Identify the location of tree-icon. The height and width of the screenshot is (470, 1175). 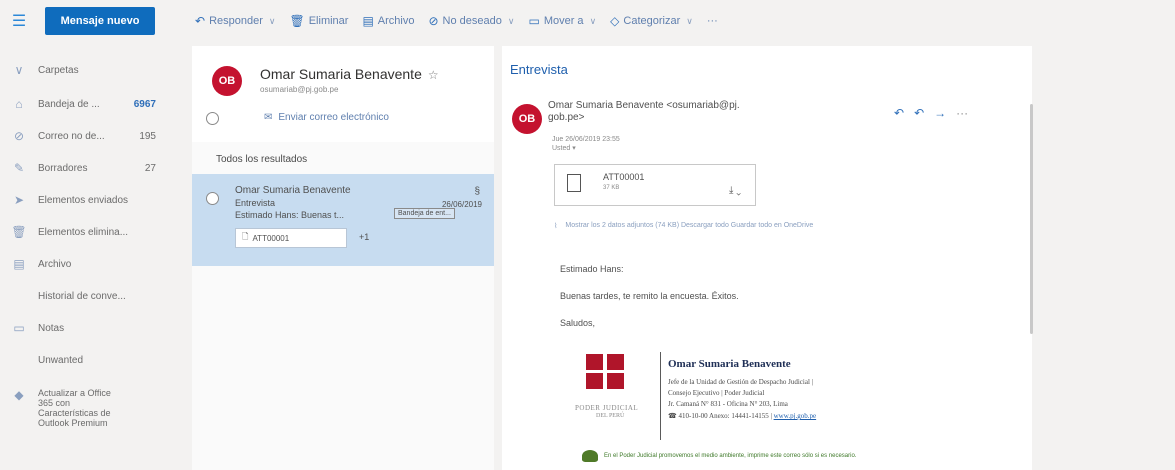
(590, 456).